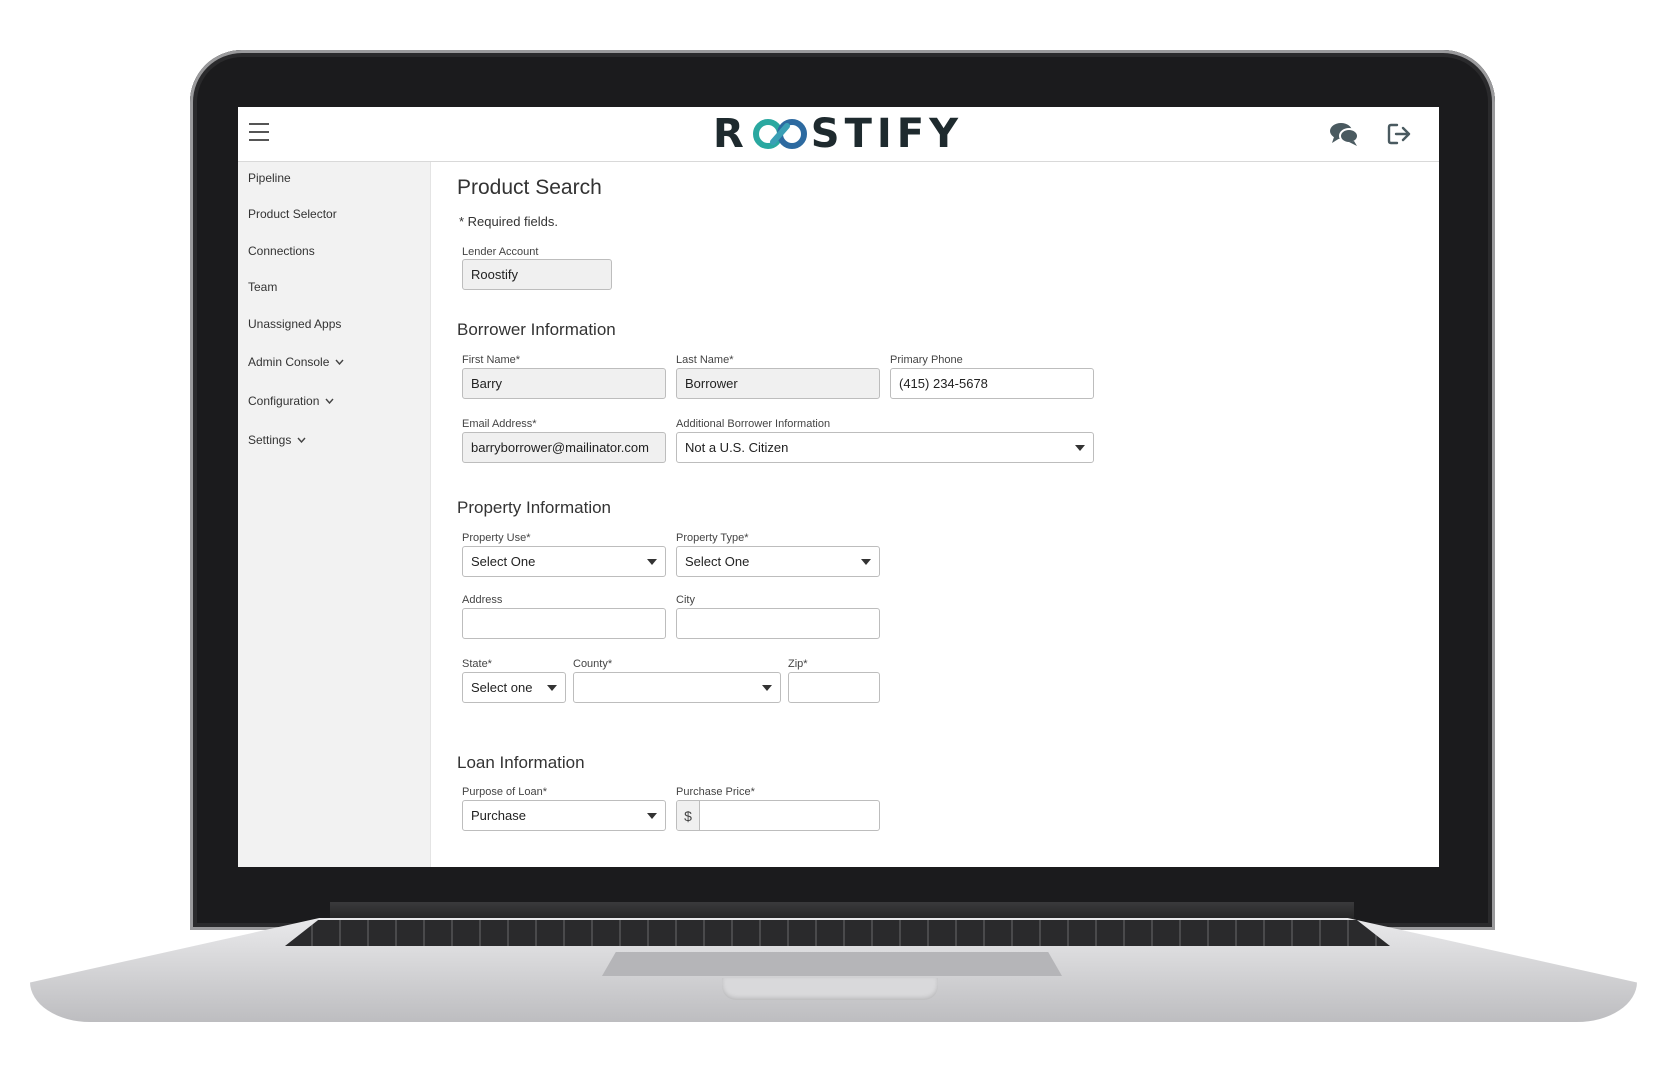 This screenshot has height=1080, width=1658. What do you see at coordinates (778, 383) in the screenshot?
I see `last-name-field: Borrower` at bounding box center [778, 383].